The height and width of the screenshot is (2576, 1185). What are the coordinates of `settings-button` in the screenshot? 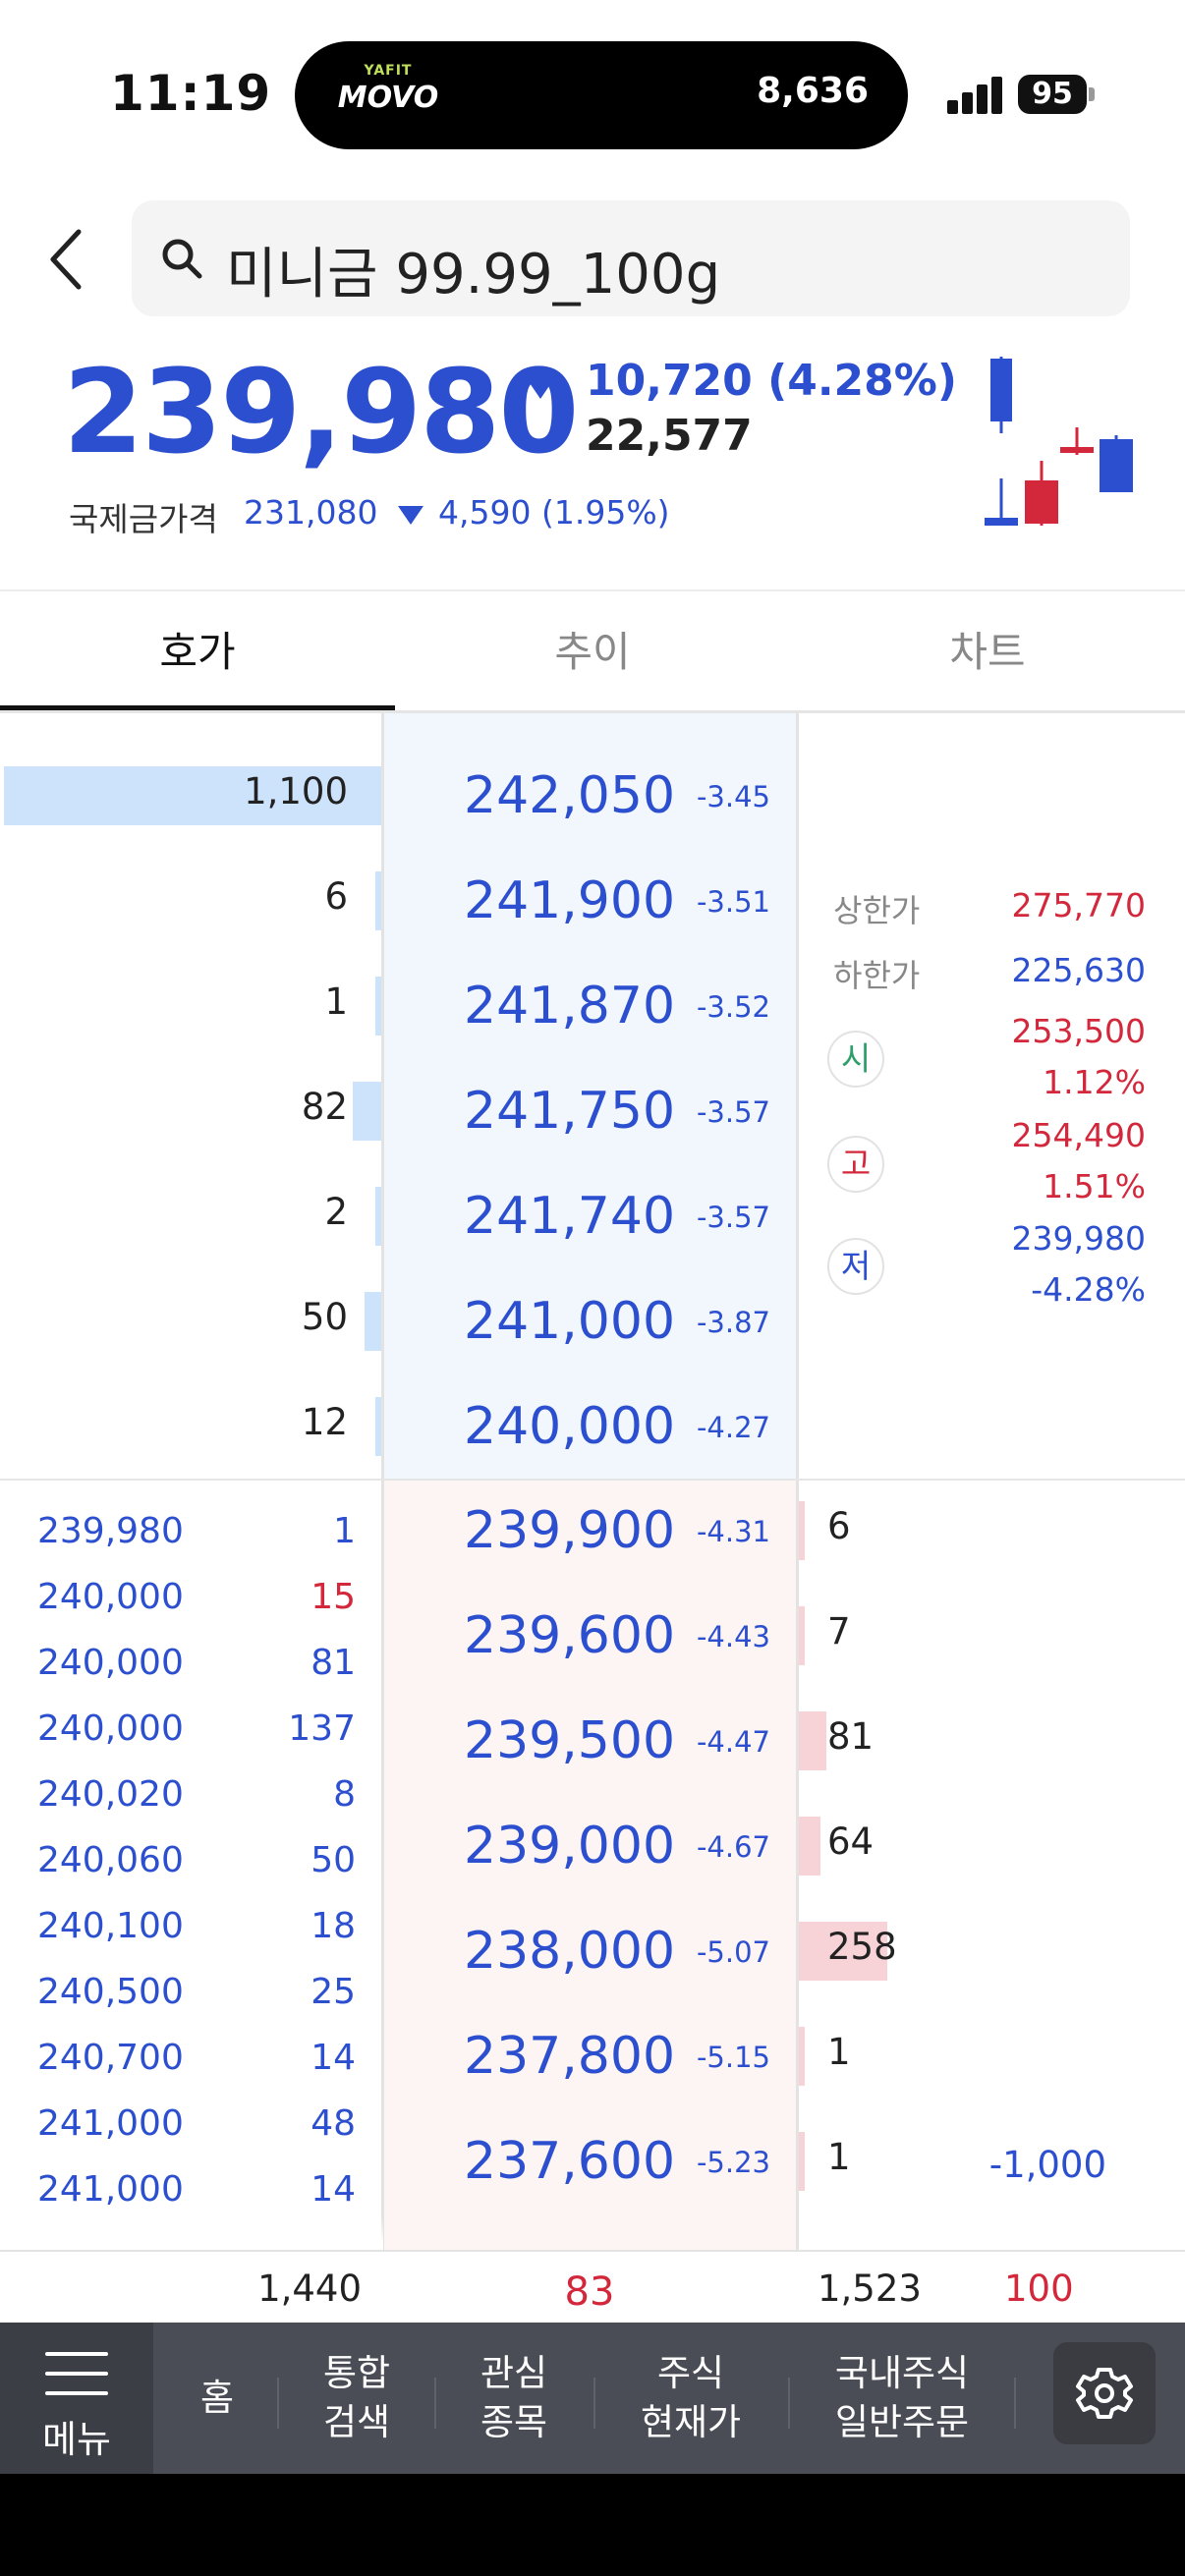 It's located at (1104, 2393).